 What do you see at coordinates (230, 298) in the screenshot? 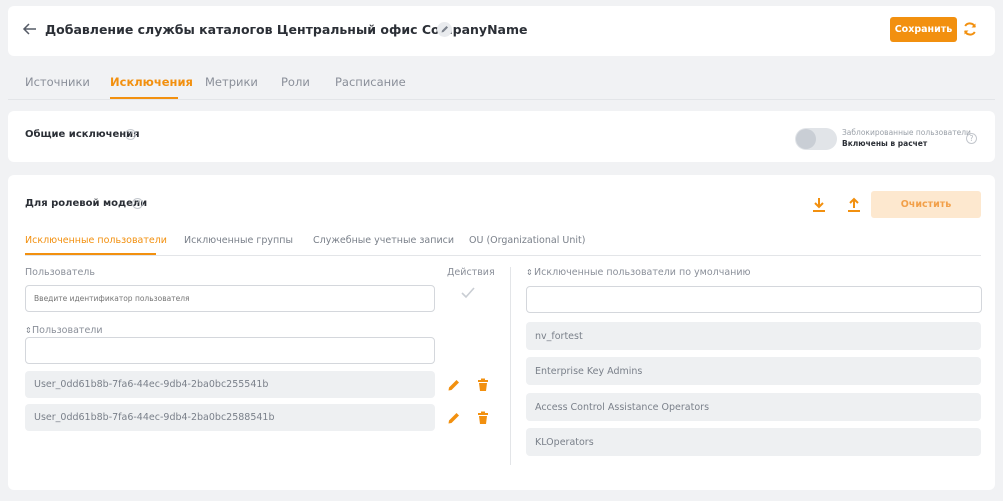
I see `user-id-input` at bounding box center [230, 298].